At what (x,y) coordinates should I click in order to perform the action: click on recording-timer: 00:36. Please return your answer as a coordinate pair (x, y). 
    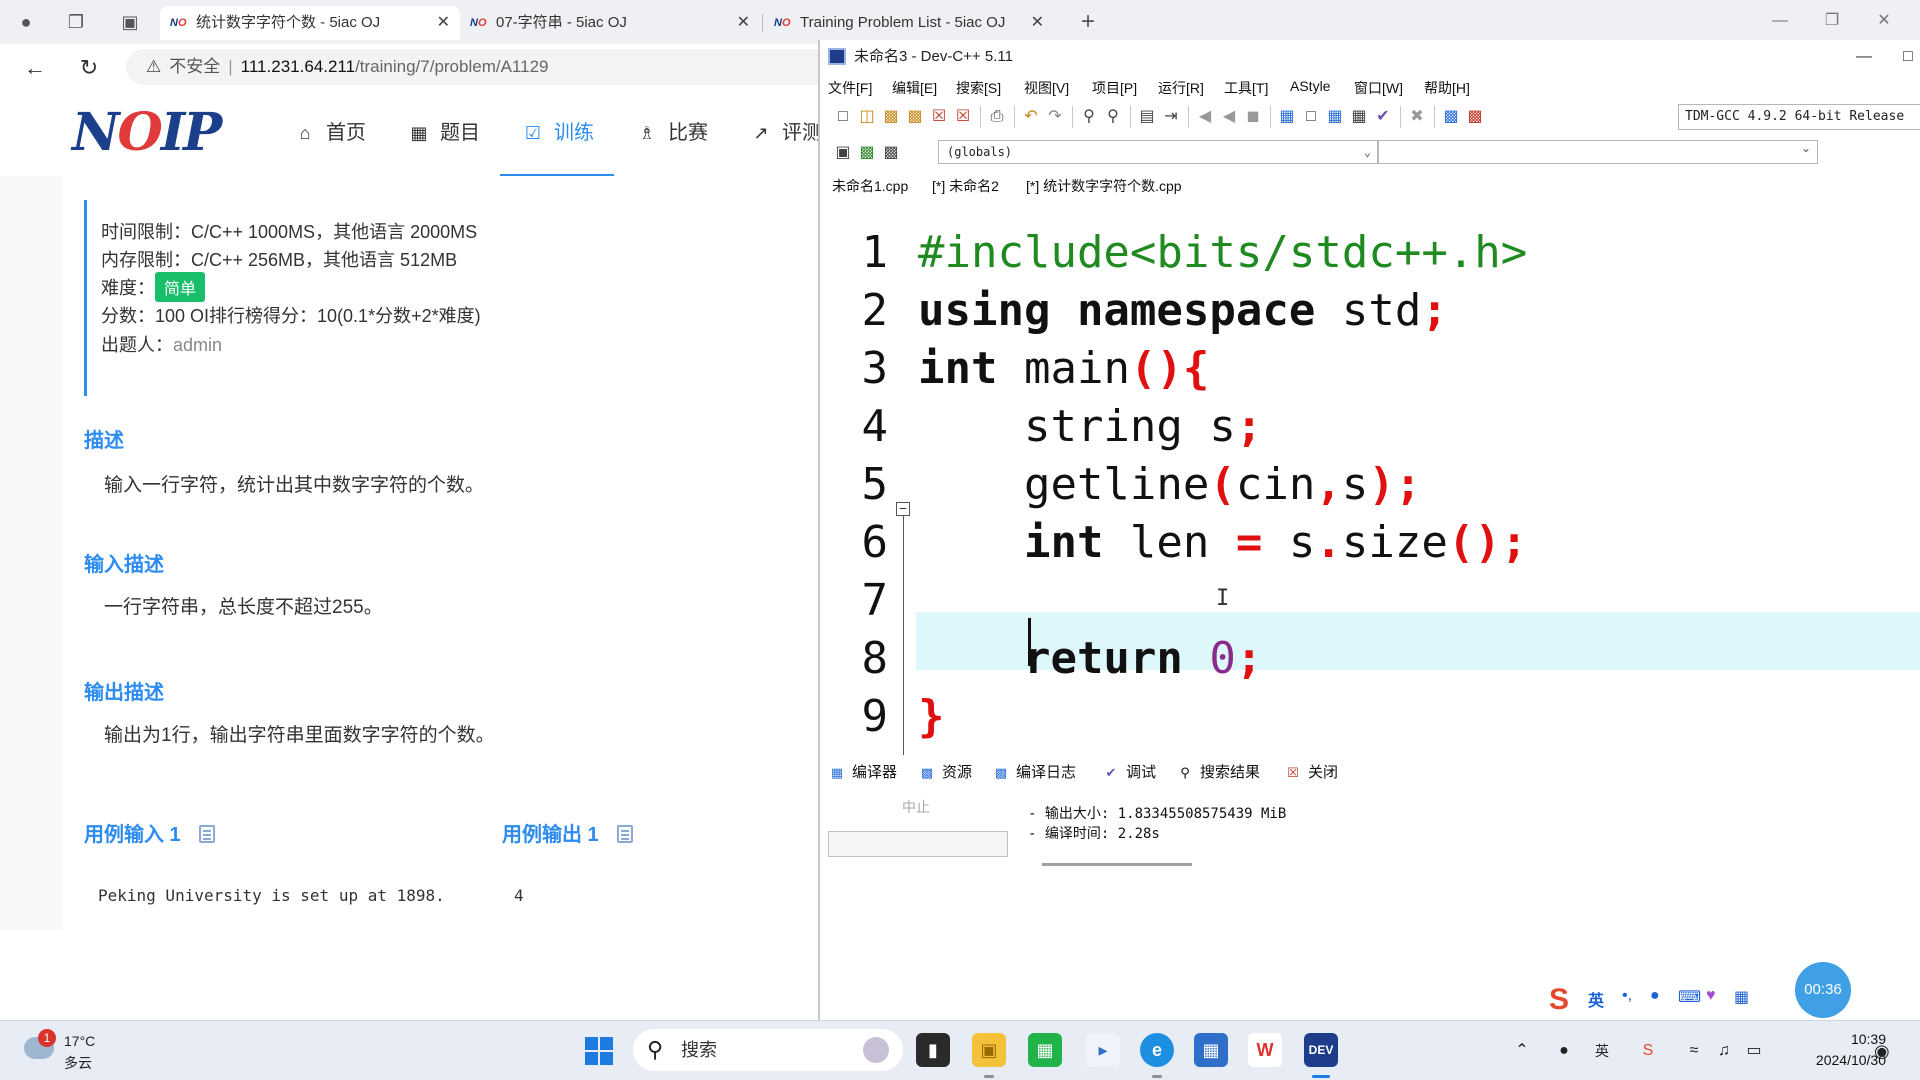
    Looking at the image, I should click on (1823, 990).